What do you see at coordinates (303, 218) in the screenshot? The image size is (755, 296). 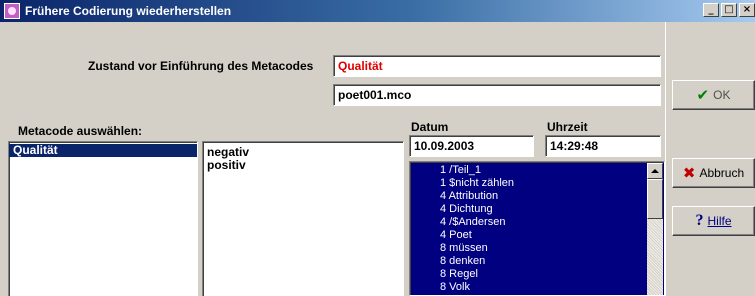 I see `values-list: negativ positiv` at bounding box center [303, 218].